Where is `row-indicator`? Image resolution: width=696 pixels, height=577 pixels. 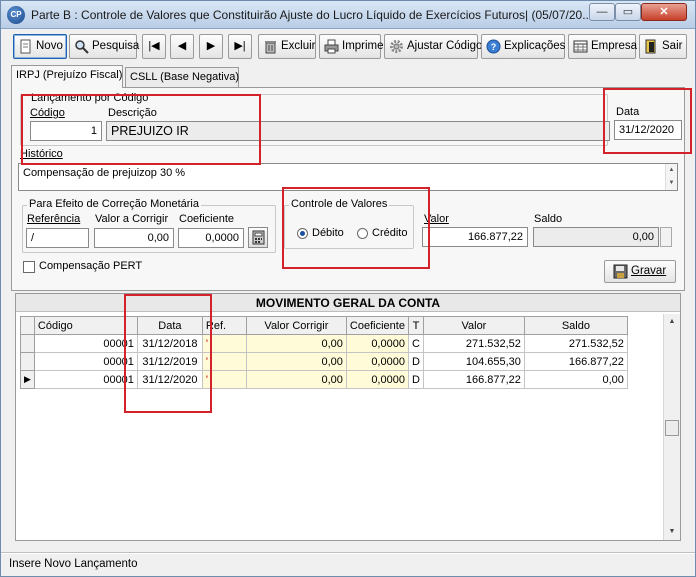
row-indicator is located at coordinates (27, 361).